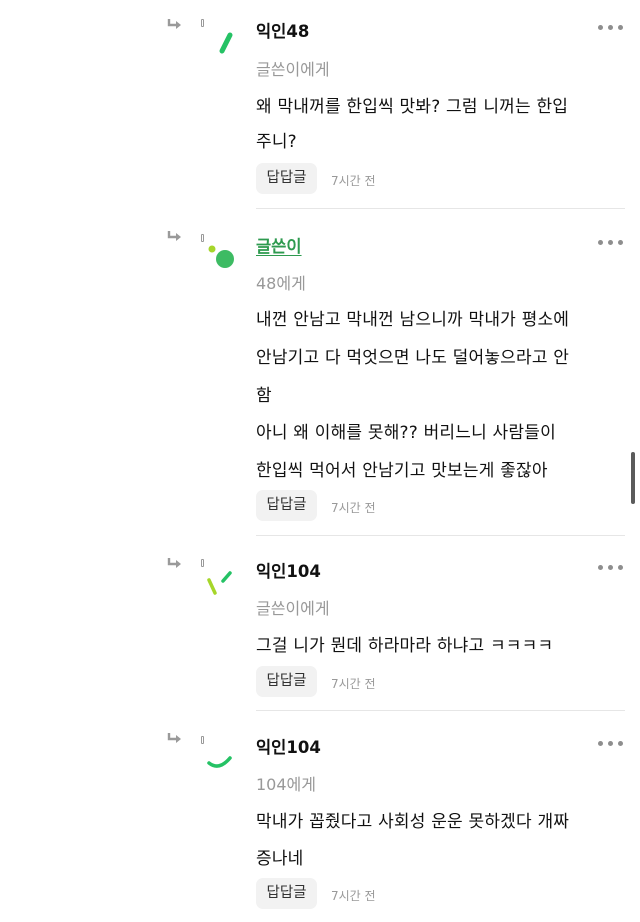  I want to click on comment-author: 익인48, so click(282, 30).